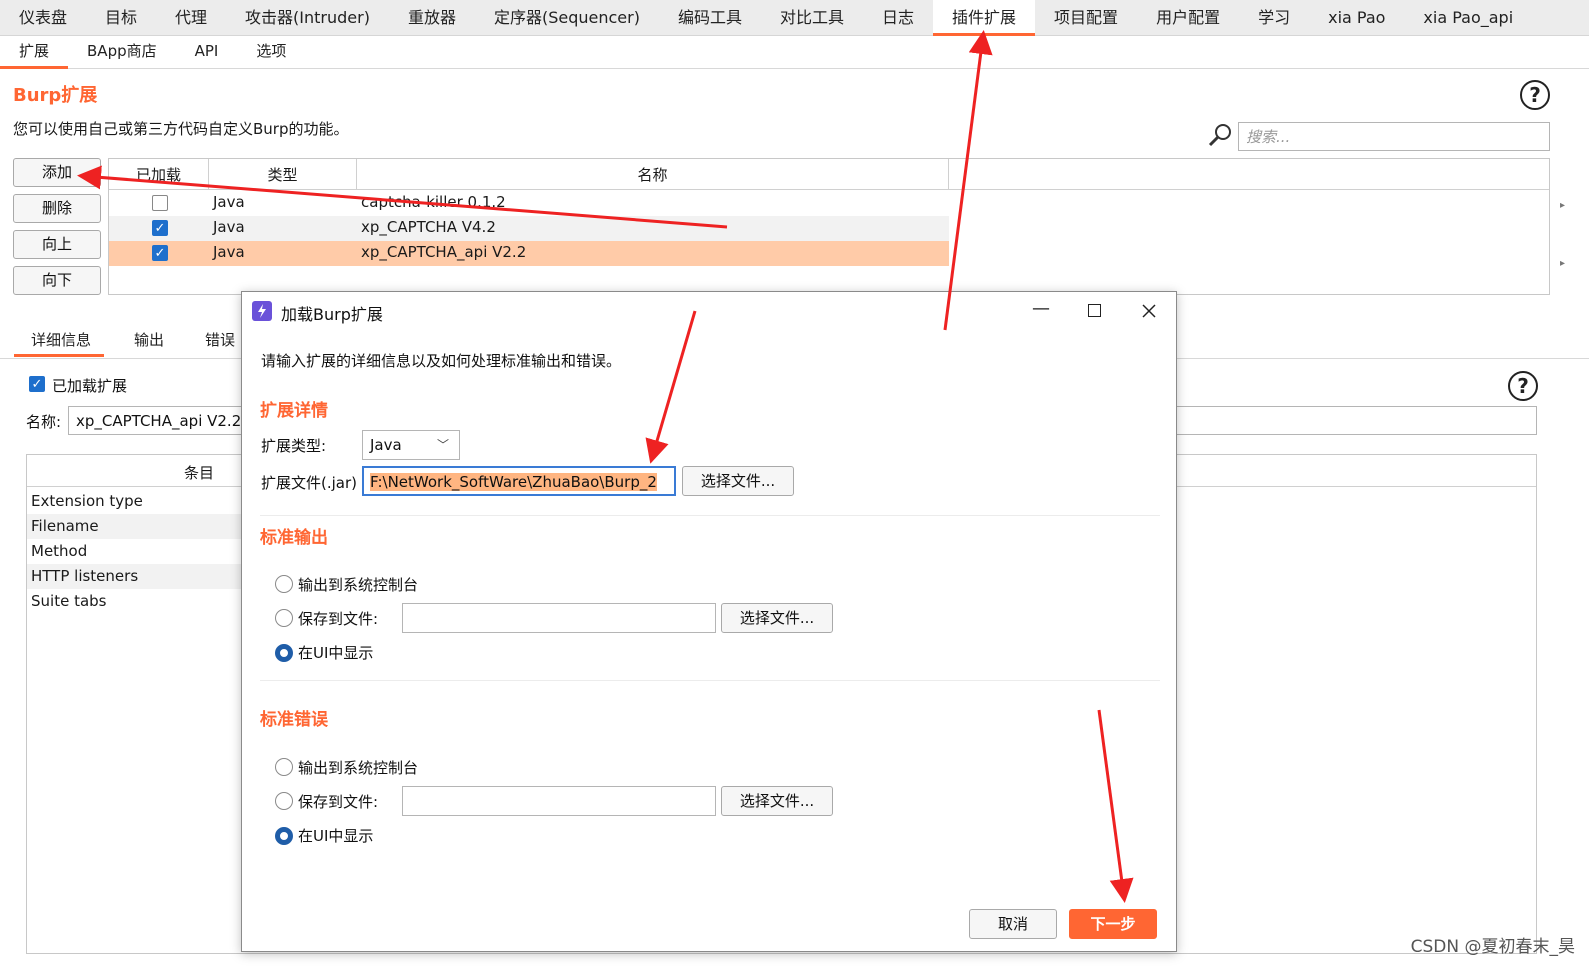  Describe the element at coordinates (294, 538) in the screenshot. I see `section-stdout: 标准输出` at that location.